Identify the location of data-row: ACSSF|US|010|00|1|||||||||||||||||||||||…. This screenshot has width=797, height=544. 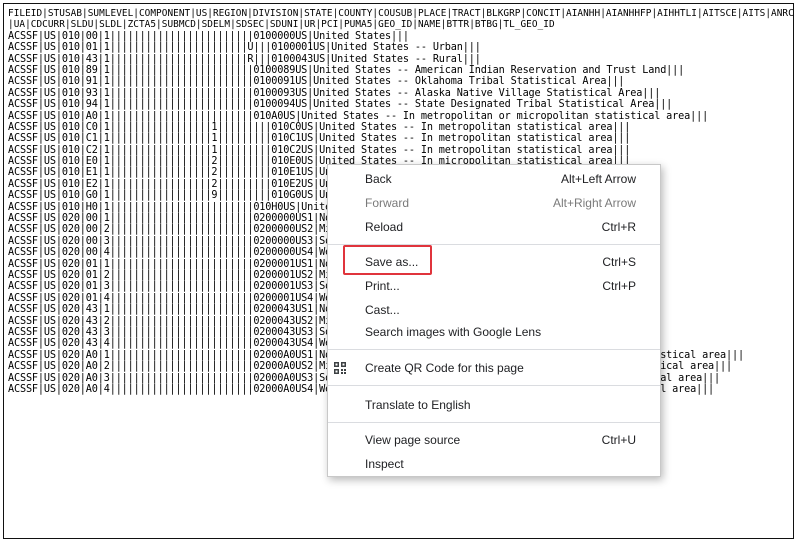
(208, 36).